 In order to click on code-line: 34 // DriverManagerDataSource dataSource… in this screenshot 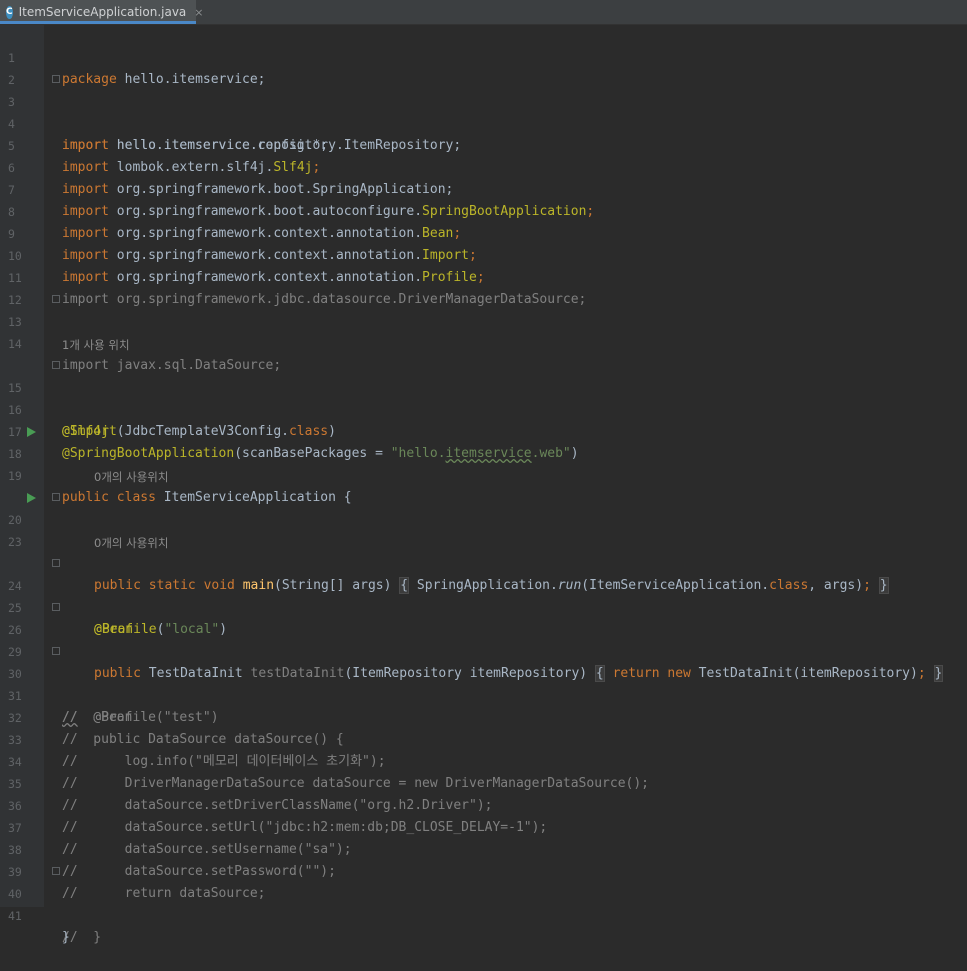, I will do `click(483, 760)`.